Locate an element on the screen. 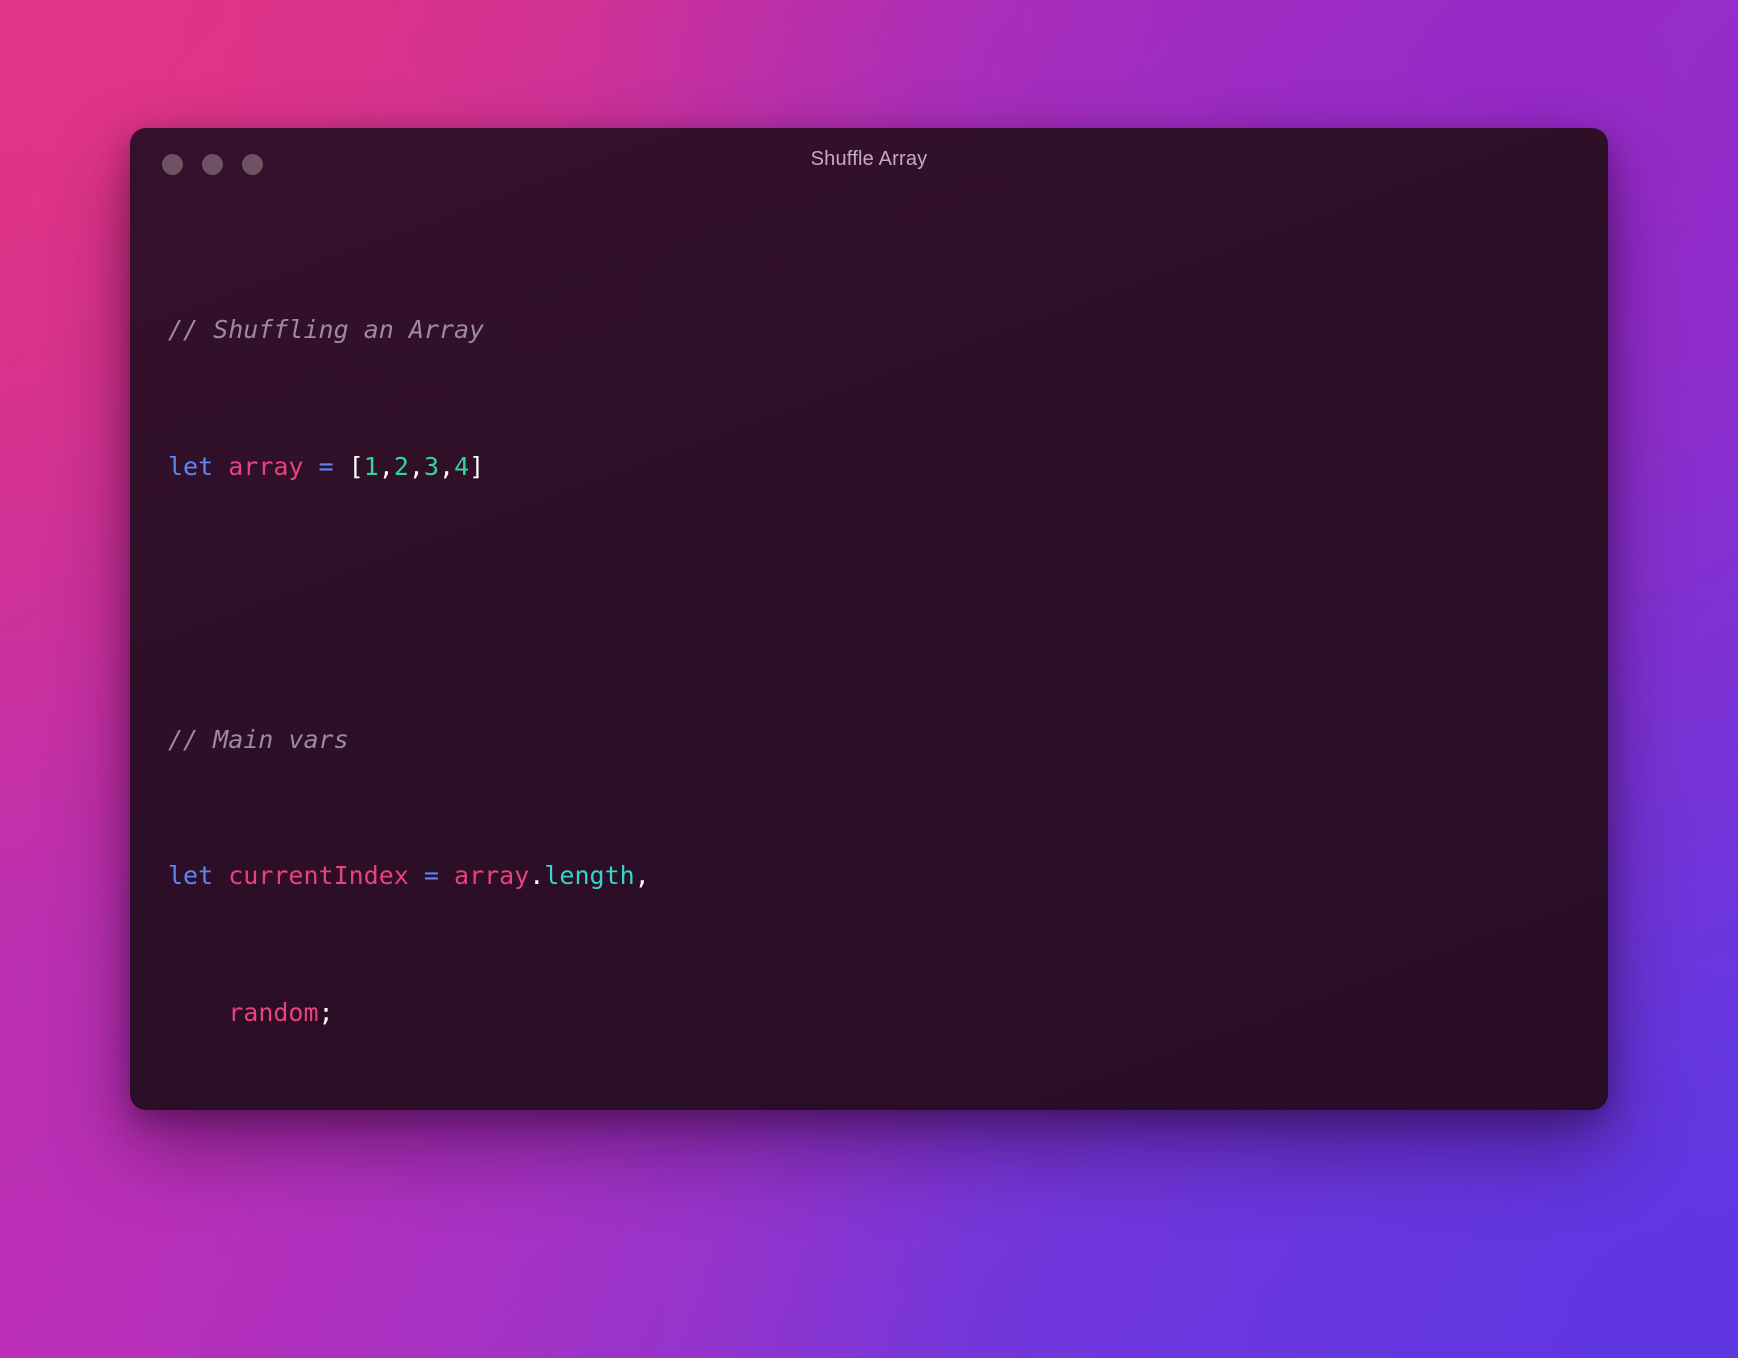 This screenshot has width=1738, height=1358. window-titlebar: Shuffle Array is located at coordinates (869, 165).